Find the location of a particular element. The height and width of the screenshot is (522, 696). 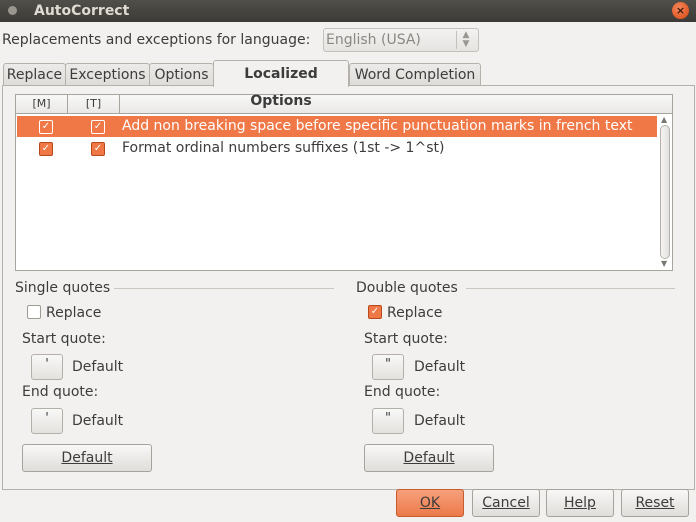

single-replace-checkbox is located at coordinates (34, 312).